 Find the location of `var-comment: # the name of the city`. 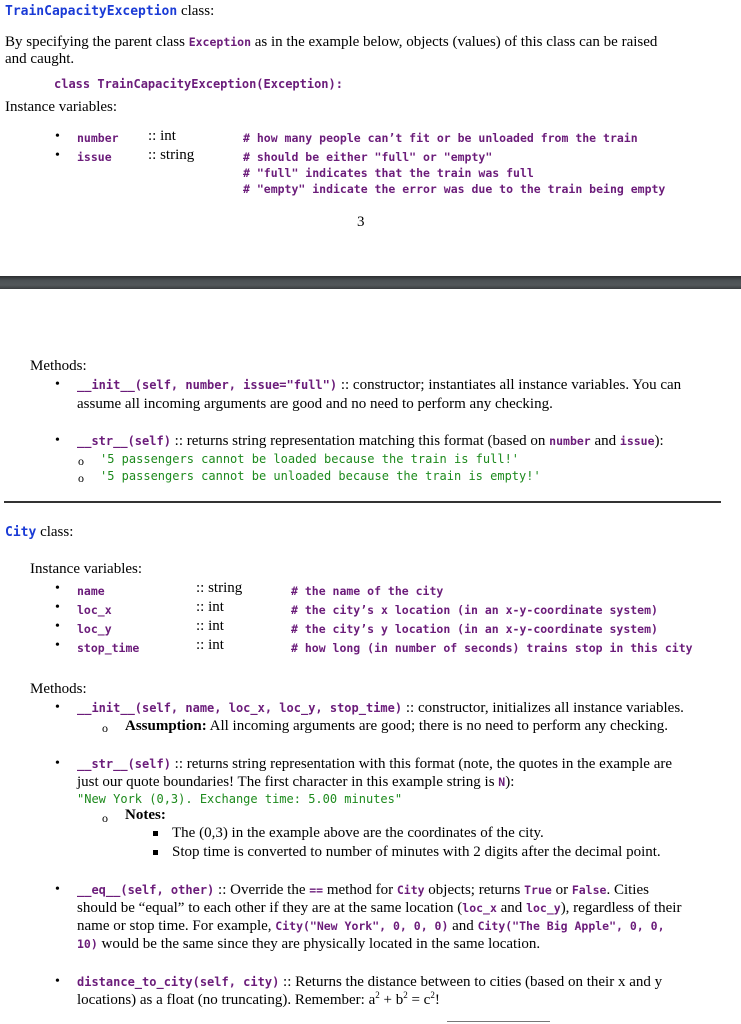

var-comment: # the name of the city is located at coordinates (367, 591).